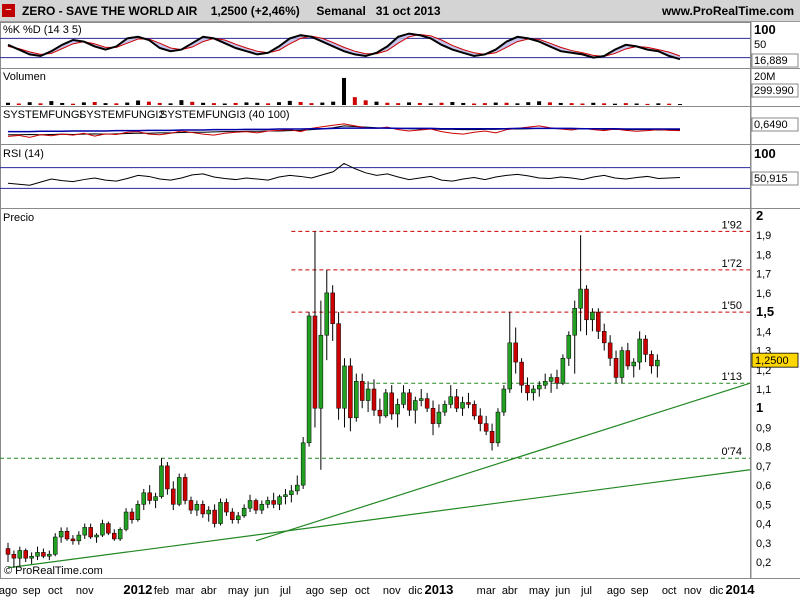 The height and width of the screenshot is (600, 800). Describe the element at coordinates (763, 486) in the screenshot. I see `price-tick: 0,6` at that location.